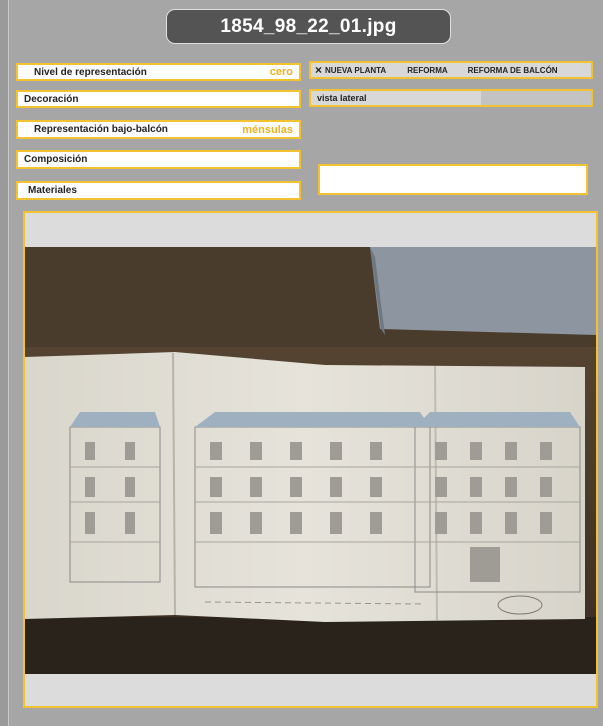 This screenshot has width=603, height=726. What do you see at coordinates (267, 129) in the screenshot?
I see `bajo-balcon-value: ménsulas` at bounding box center [267, 129].